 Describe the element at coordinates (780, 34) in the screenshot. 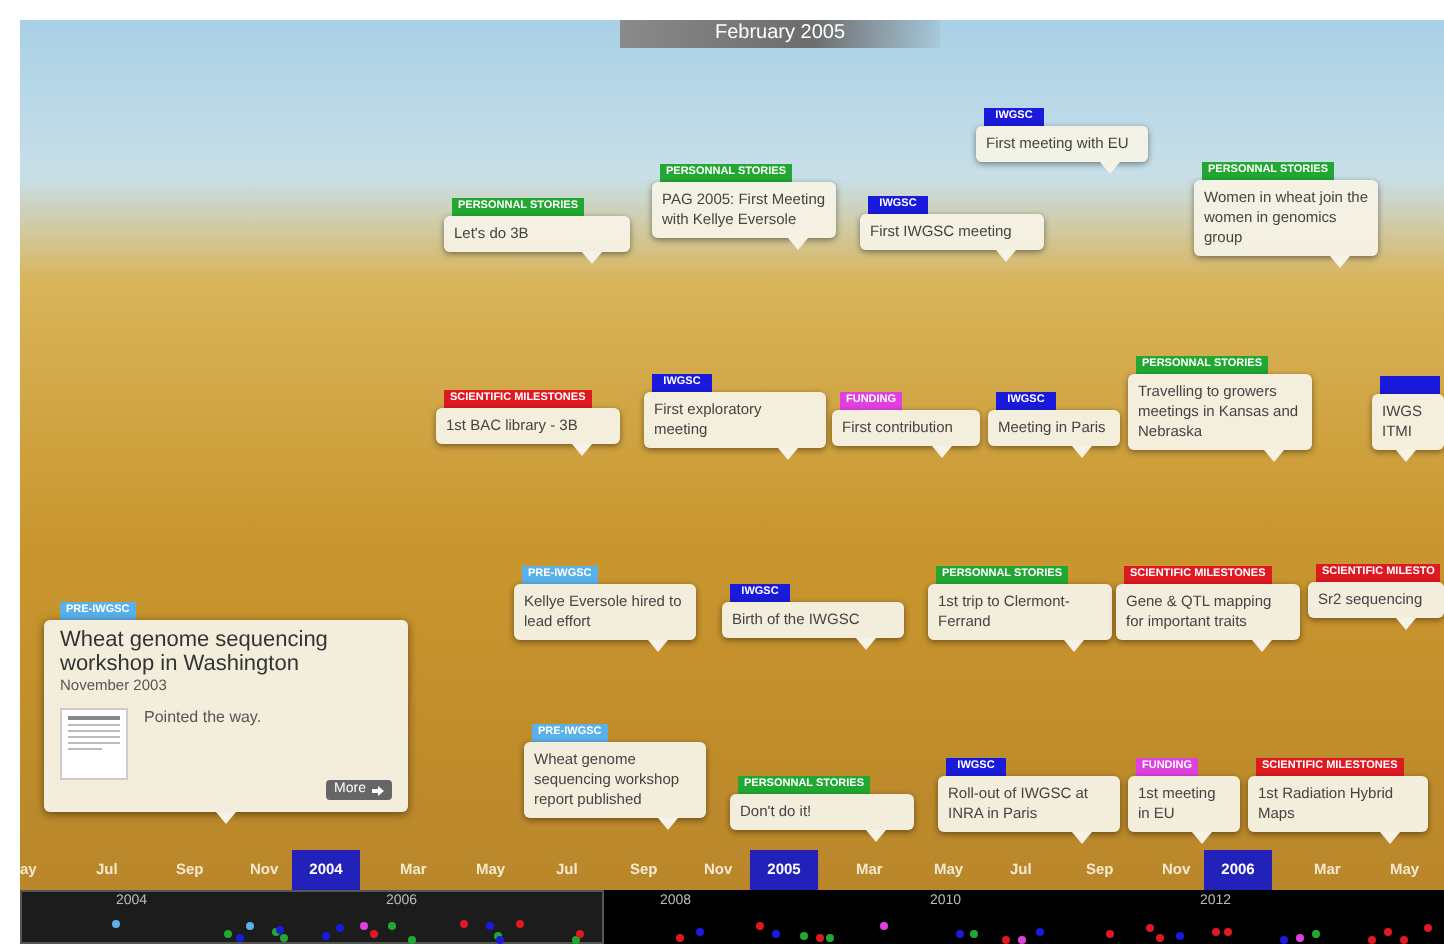

I see `date-banner: February 2005` at that location.